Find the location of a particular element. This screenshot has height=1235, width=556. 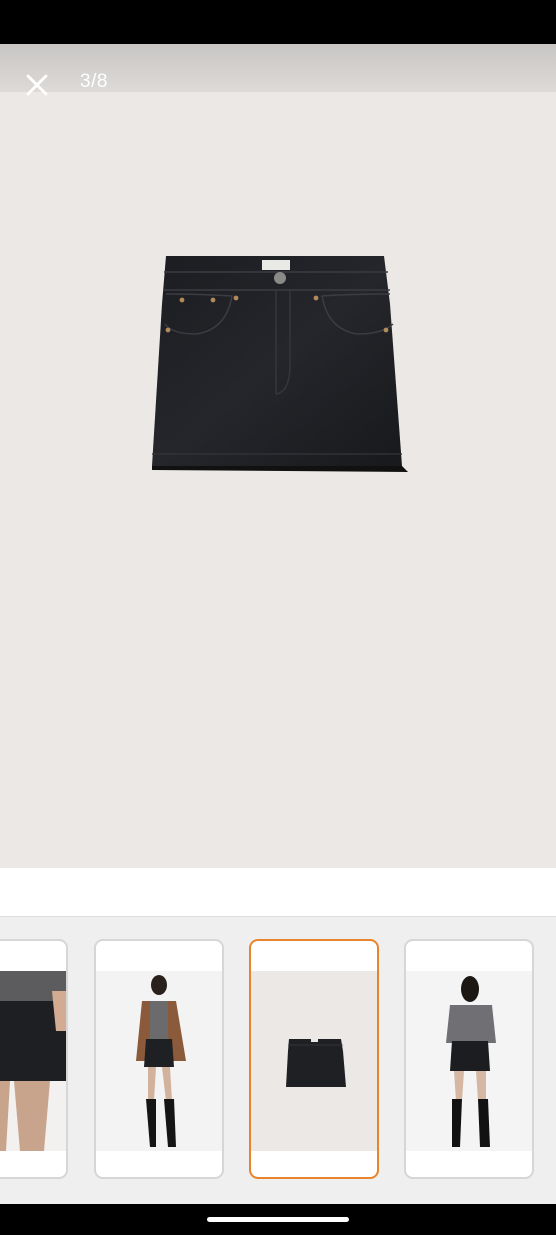

product-image is located at coordinates (280, 364).